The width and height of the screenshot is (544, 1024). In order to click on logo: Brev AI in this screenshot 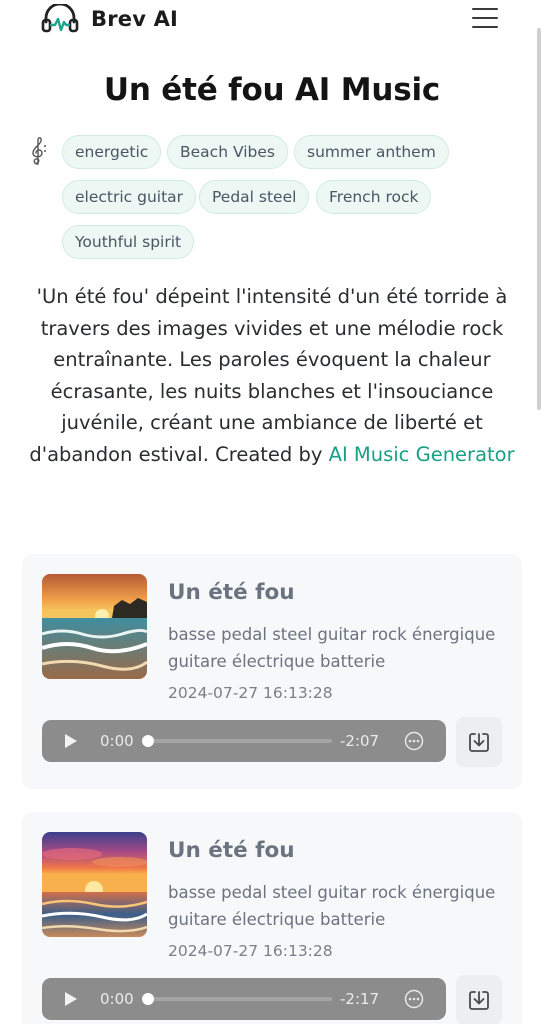, I will do `click(109, 19)`.